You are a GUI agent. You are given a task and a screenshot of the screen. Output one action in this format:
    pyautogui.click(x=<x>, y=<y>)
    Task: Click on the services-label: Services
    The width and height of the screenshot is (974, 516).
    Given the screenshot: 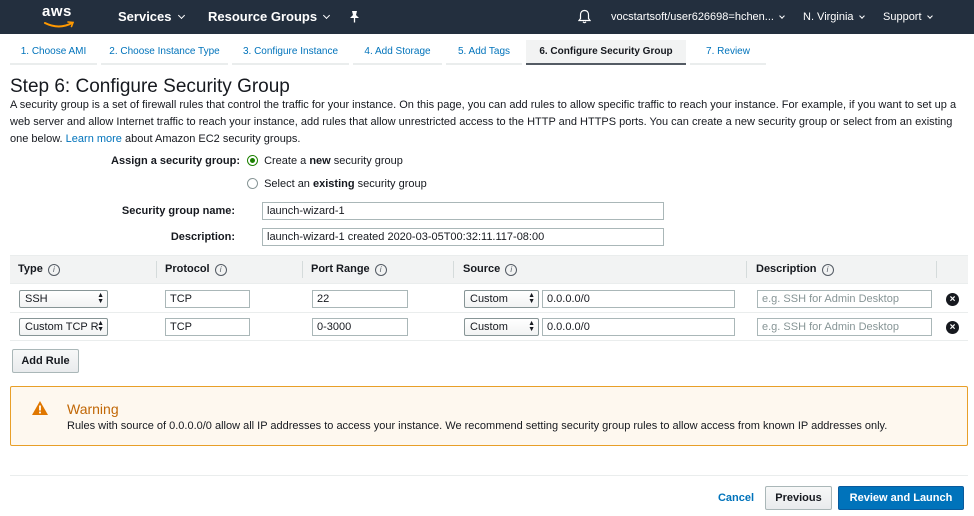 What is the action you would take?
    pyautogui.click(x=145, y=16)
    